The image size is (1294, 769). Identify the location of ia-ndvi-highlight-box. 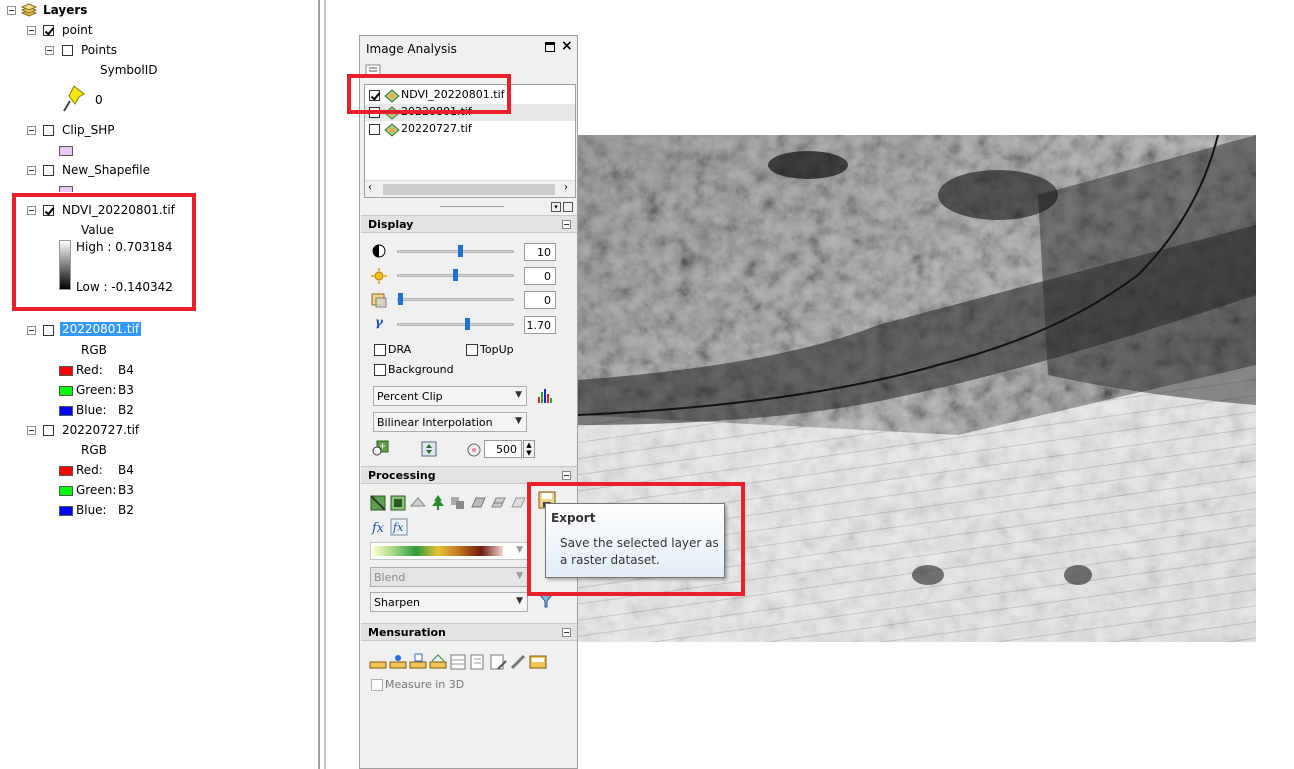
(429, 94).